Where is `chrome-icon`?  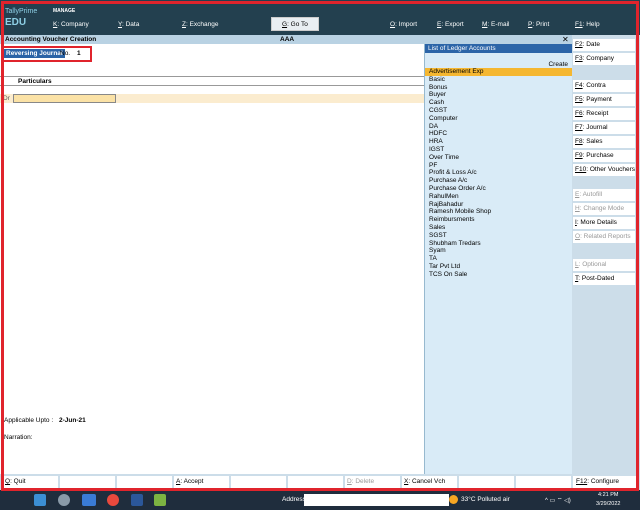
chrome-icon is located at coordinates (113, 500).